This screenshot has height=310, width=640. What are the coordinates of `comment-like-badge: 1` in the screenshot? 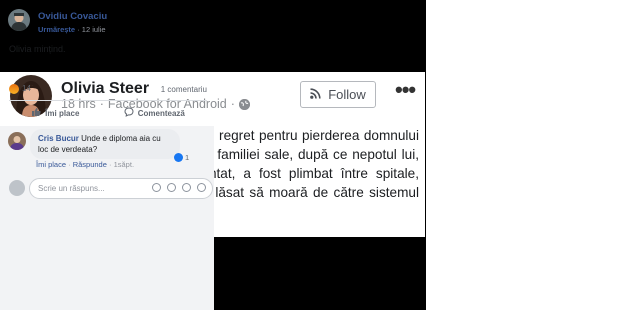 It's located at (181, 157).